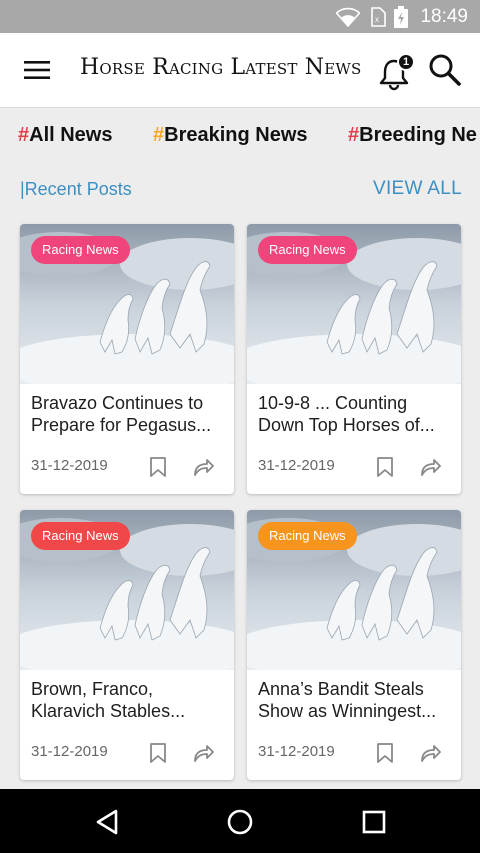 This screenshot has width=480, height=853. I want to click on home-button, so click(240, 822).